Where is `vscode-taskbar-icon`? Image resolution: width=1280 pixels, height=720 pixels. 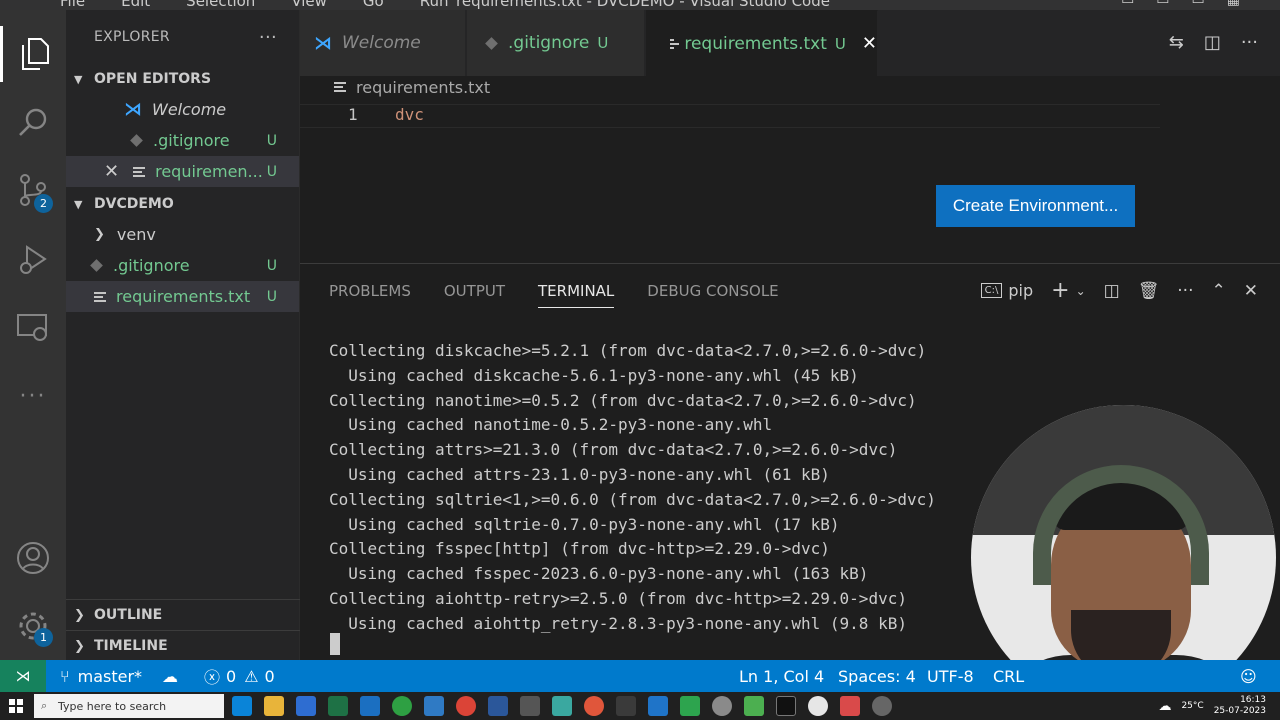 vscode-taskbar-icon is located at coordinates (434, 706).